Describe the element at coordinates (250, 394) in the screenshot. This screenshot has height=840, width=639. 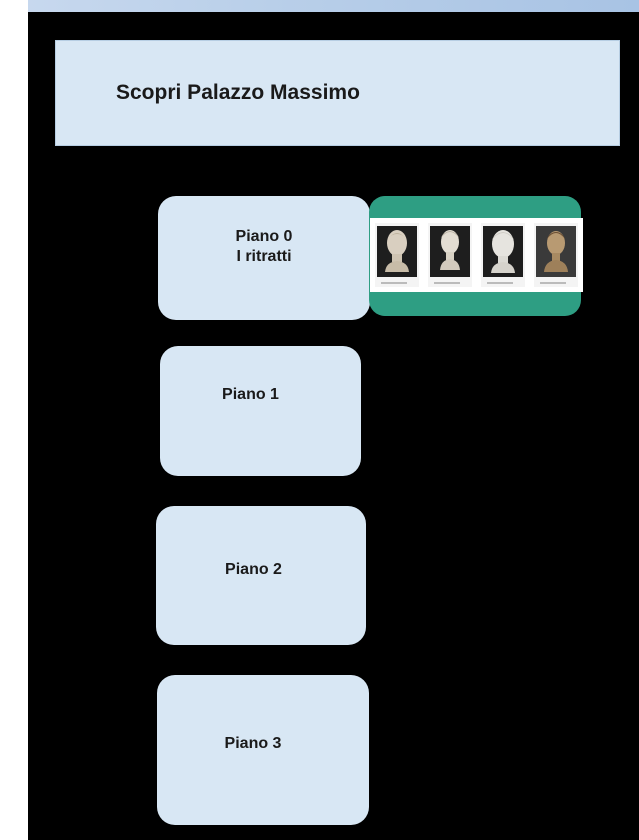
I see `floor-1-label: Piano 1` at that location.